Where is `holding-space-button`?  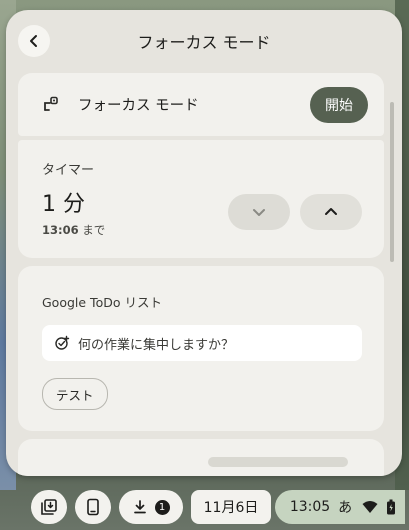 holding-space-button is located at coordinates (49, 507).